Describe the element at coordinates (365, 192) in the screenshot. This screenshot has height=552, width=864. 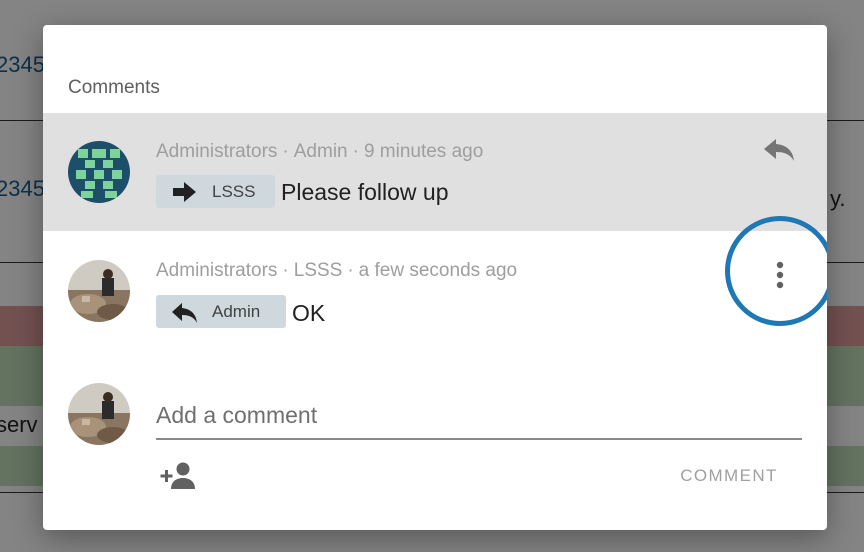
I see `comment-text: Please follow up` at that location.